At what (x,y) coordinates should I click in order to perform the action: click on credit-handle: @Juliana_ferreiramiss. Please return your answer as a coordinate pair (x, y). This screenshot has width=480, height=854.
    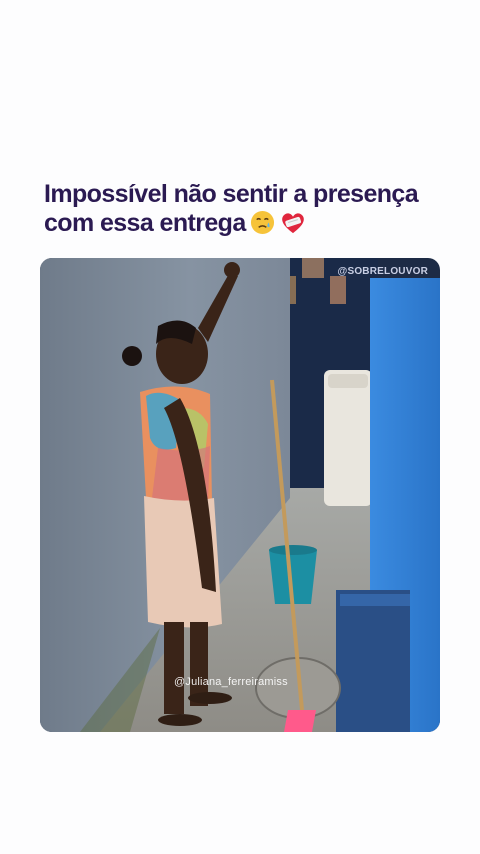
    Looking at the image, I should click on (231, 682).